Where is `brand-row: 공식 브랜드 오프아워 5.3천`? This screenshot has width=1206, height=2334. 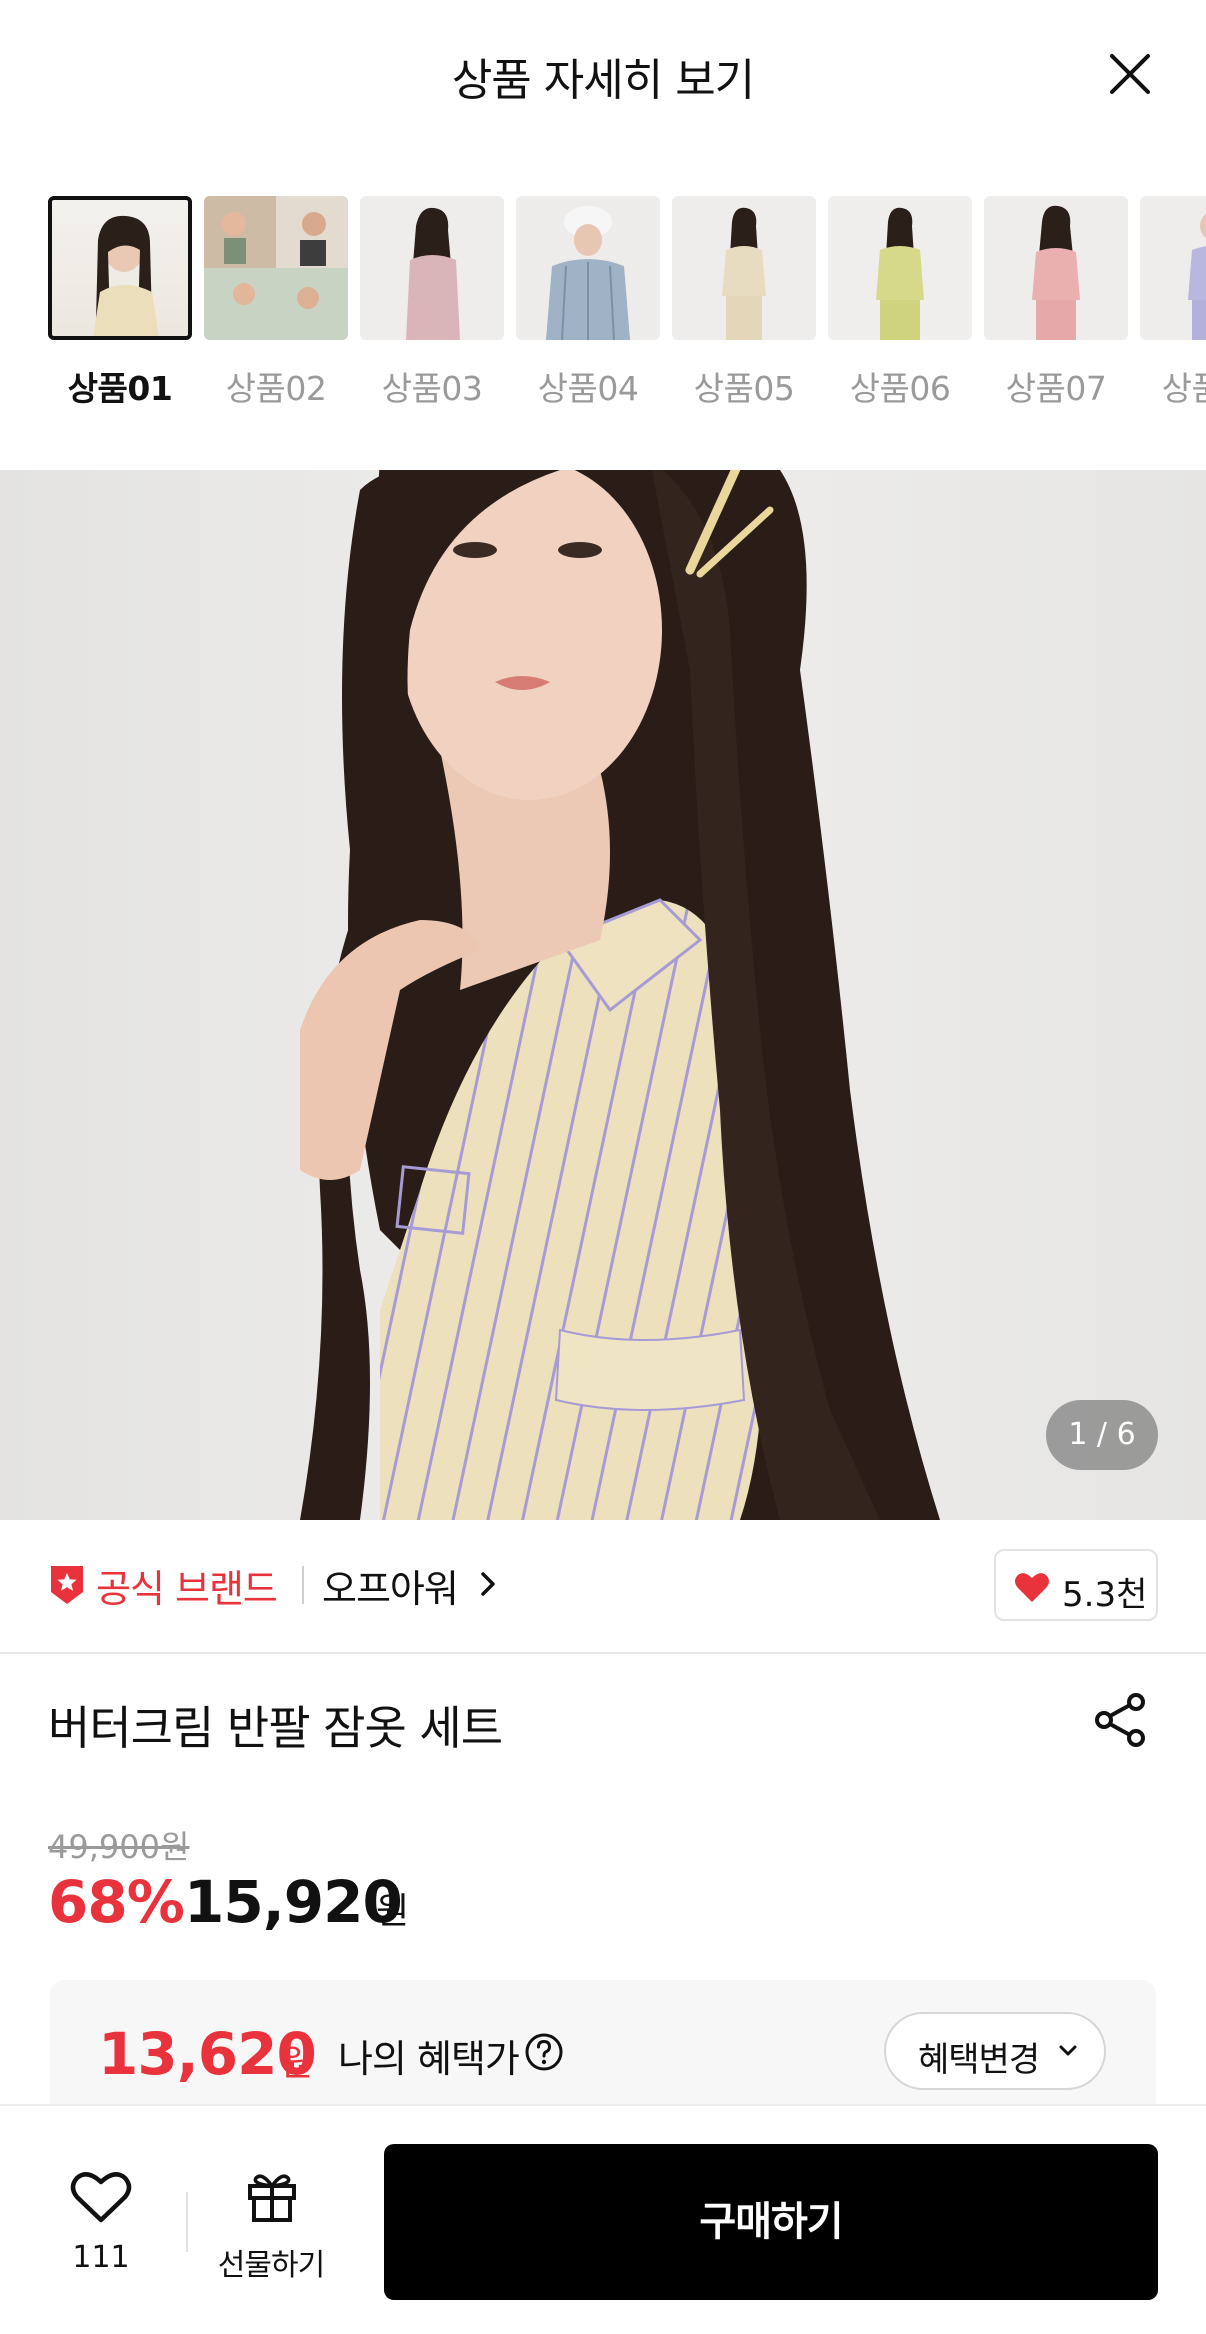
brand-row: 공식 브랜드 오프아워 5.3천 is located at coordinates (603, 1587).